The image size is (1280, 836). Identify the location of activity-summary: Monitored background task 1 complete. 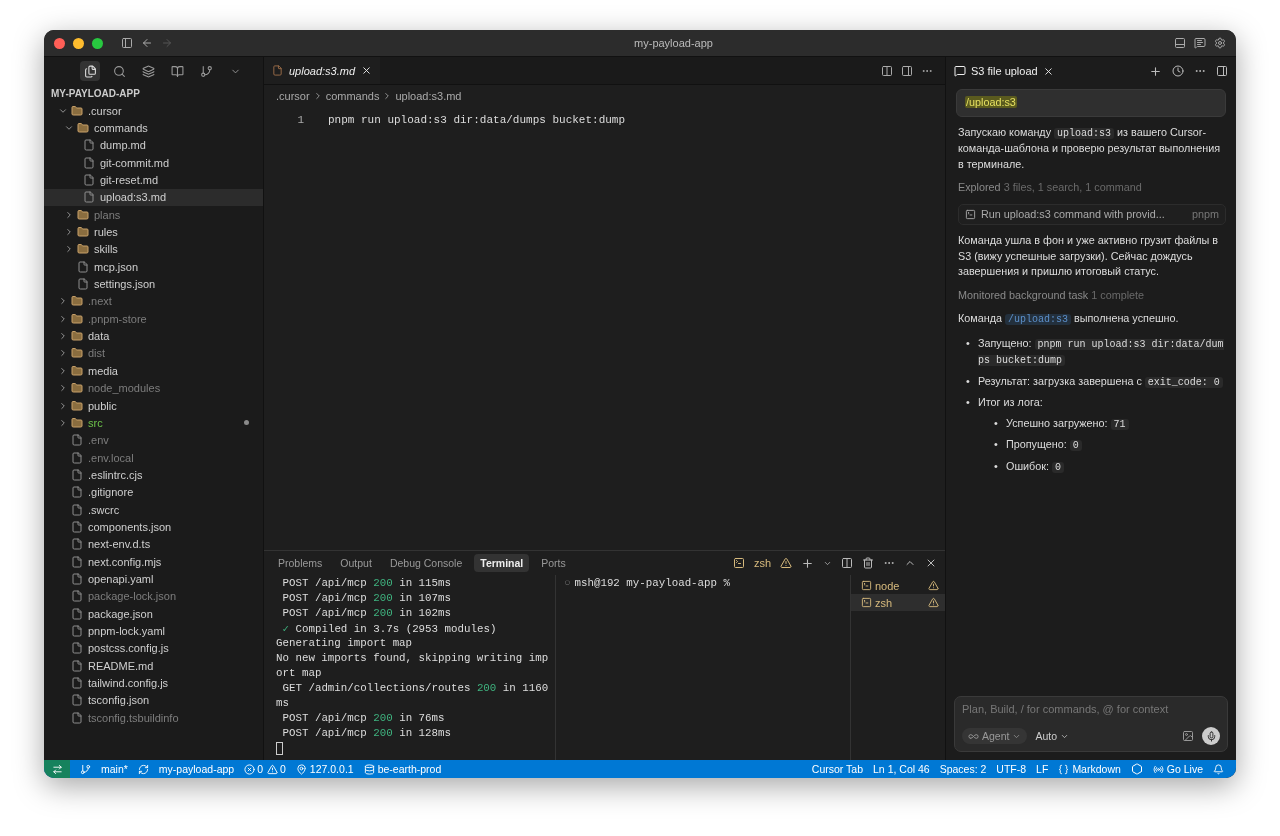
(1092, 295).